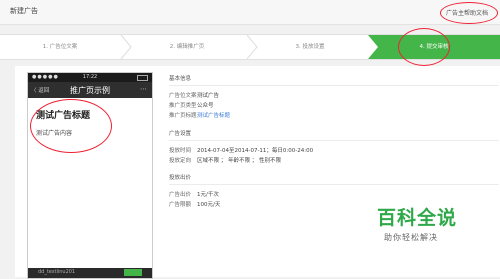  Describe the element at coordinates (183, 96) in the screenshot. I see `row-label: 广告位文案` at that location.